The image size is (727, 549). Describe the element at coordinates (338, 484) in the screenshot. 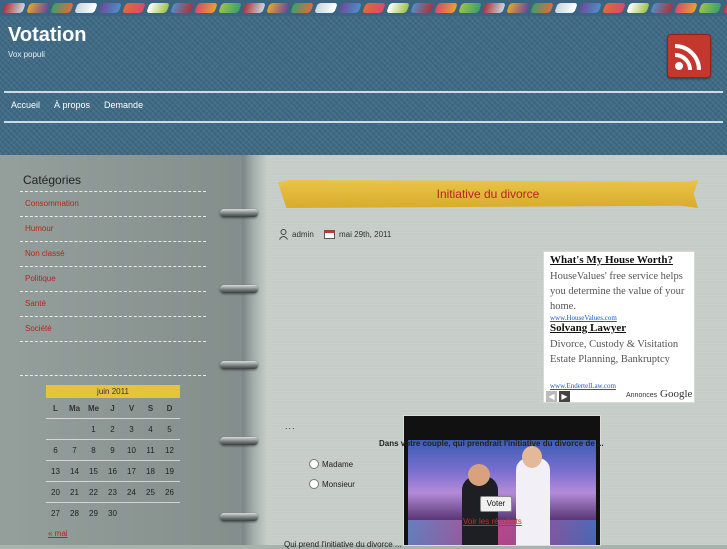

I see `poll-option-label: Monsieur` at that location.